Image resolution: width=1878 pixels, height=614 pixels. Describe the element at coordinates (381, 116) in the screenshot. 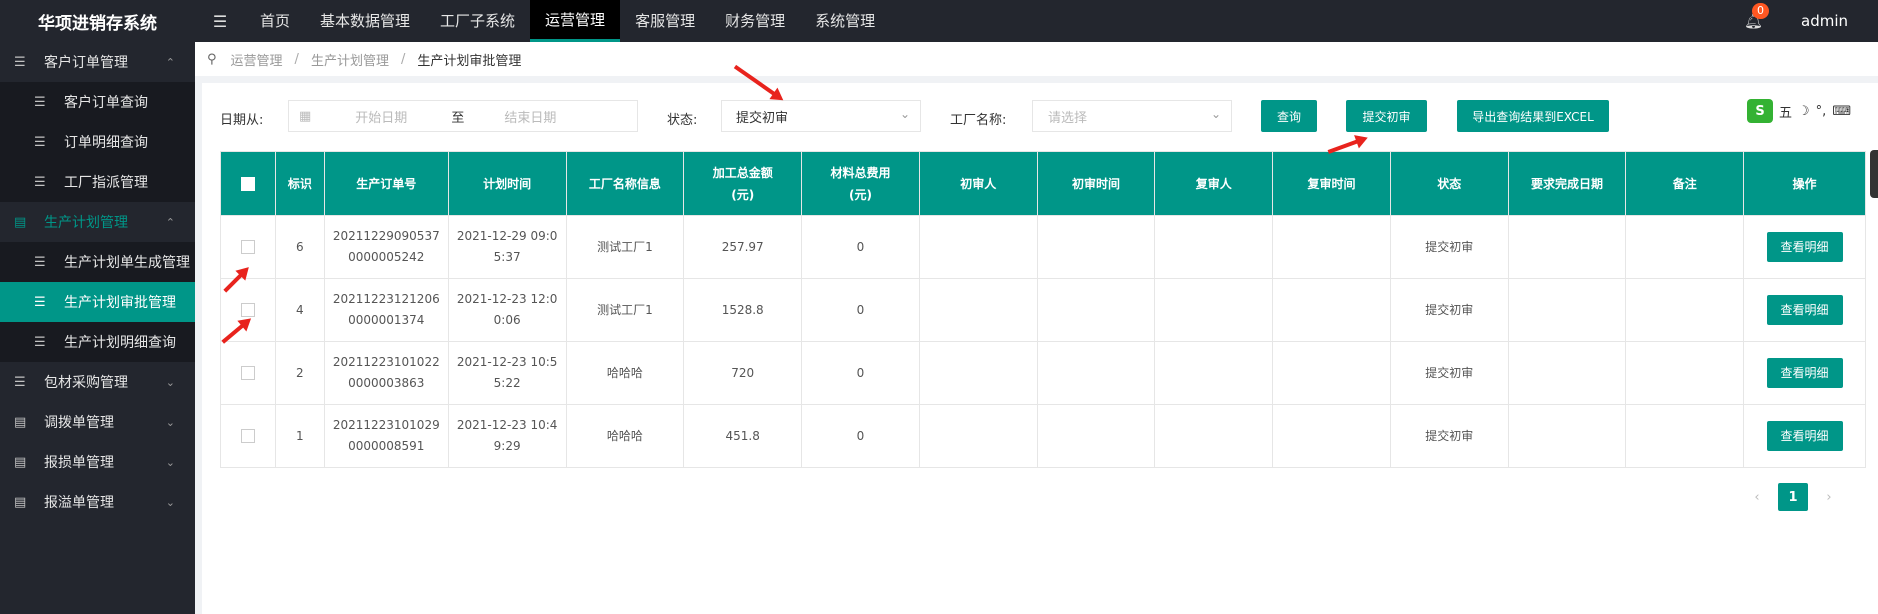

I see `start-date-input: 开始日期` at that location.